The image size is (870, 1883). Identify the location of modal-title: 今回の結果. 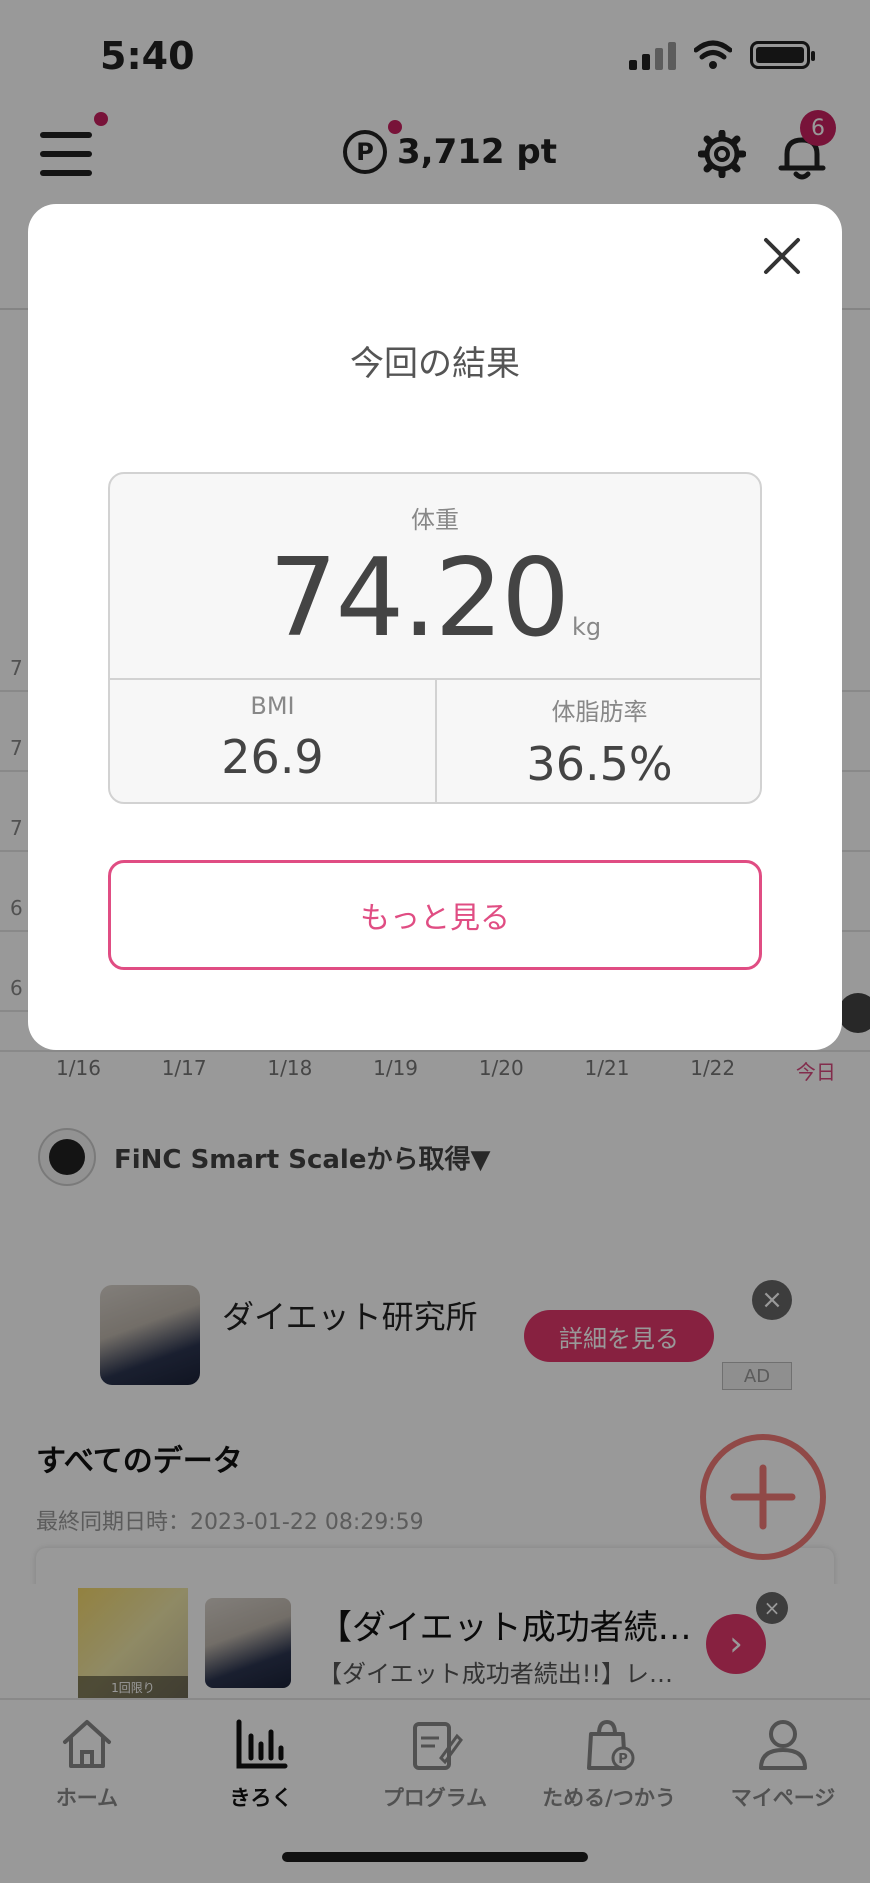
(435, 364).